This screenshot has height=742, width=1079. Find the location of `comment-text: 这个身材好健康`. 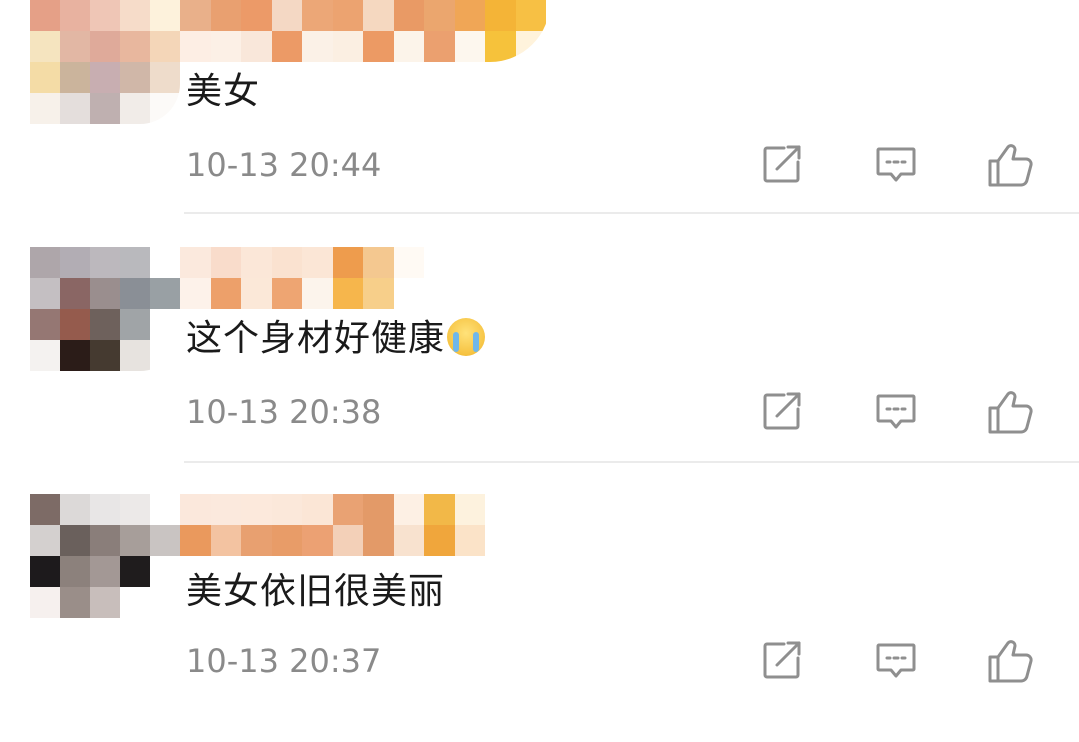

comment-text: 这个身材好健康 is located at coordinates (336, 335).